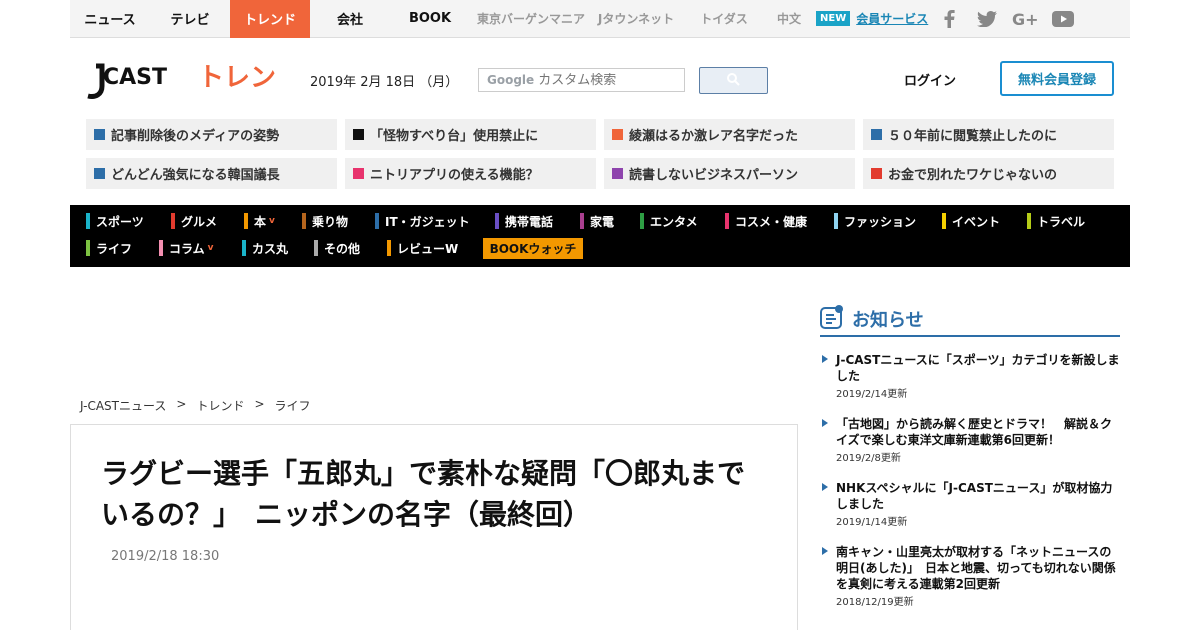  I want to click on youtube-icon, so click(1063, 19).